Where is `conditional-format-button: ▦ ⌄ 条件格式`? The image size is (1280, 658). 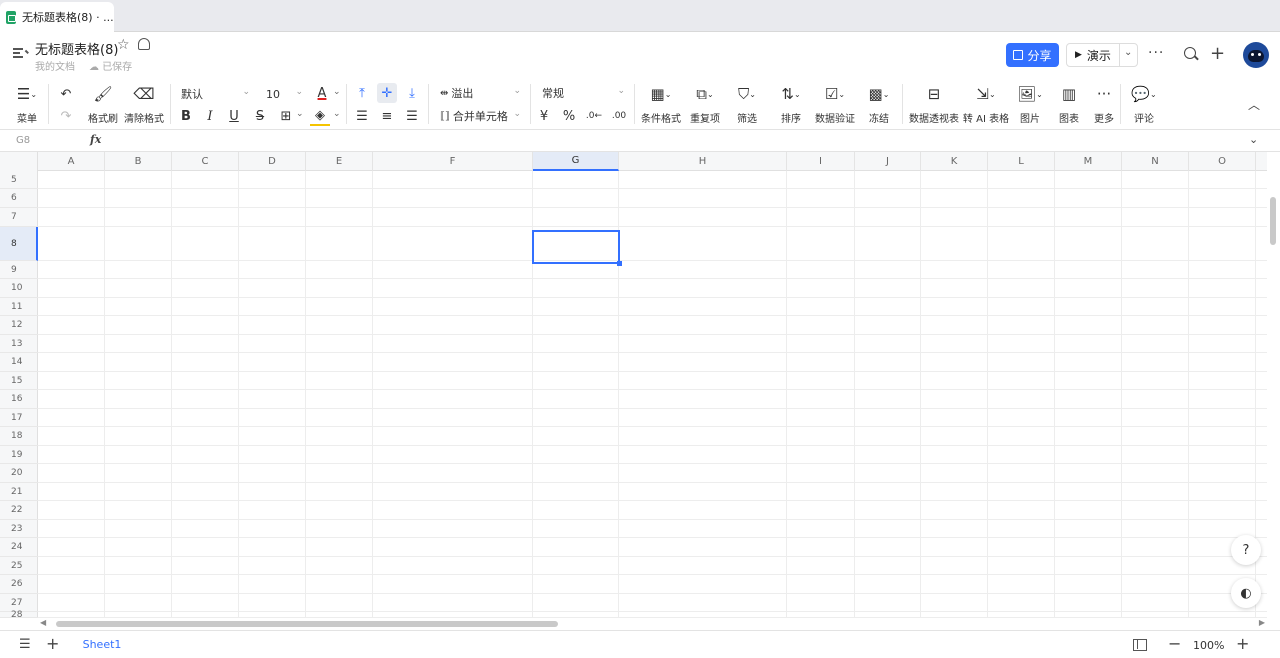
conditional-format-button: ▦ ⌄ 条件格式 is located at coordinates (661, 104).